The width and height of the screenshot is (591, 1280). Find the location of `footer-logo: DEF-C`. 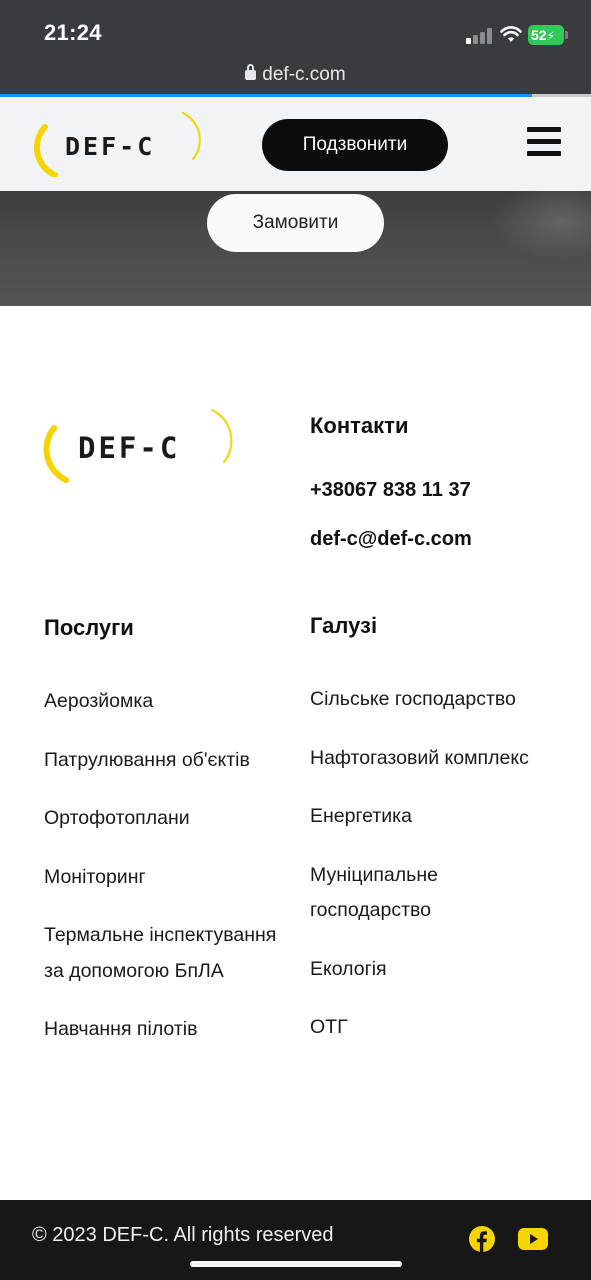

footer-logo: DEF-C is located at coordinates (140, 446).